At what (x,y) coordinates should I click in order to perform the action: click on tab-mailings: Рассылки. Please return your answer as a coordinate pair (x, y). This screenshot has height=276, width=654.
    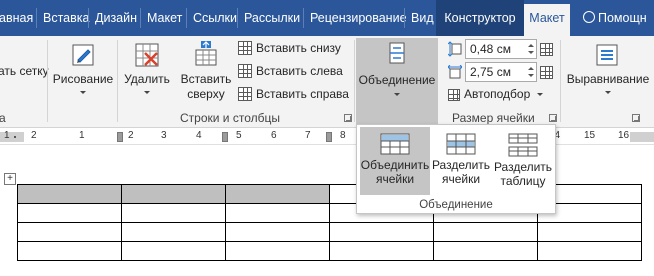
    Looking at the image, I should click on (272, 18).